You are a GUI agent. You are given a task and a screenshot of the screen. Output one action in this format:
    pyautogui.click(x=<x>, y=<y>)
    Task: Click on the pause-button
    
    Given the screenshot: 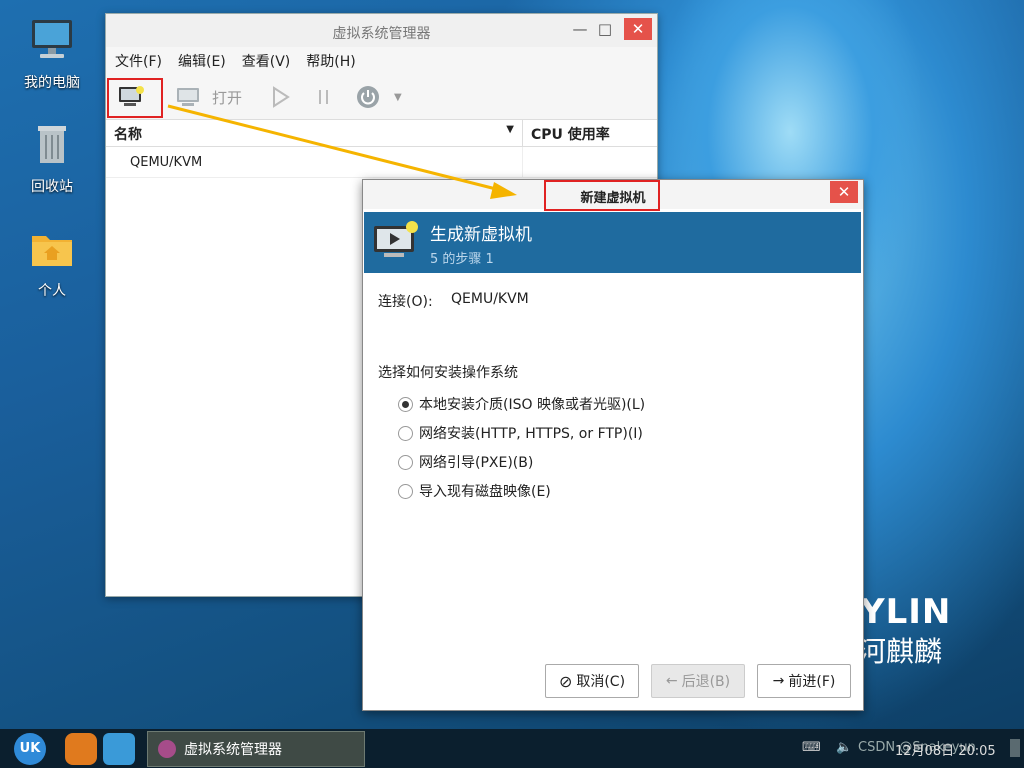 What is the action you would take?
    pyautogui.click(x=324, y=97)
    